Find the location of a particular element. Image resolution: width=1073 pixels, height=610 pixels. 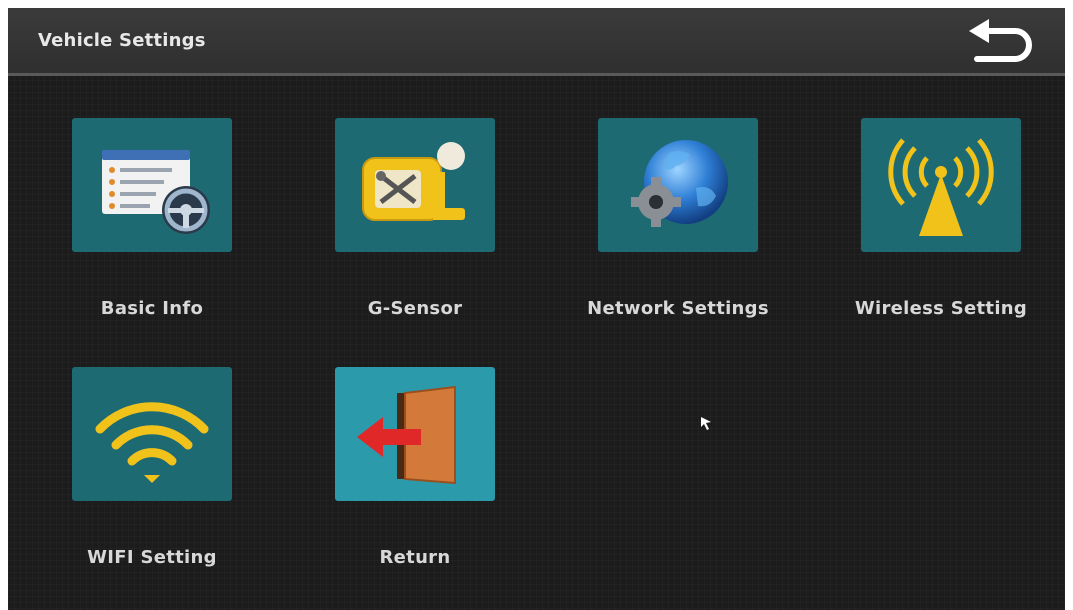

return-tile is located at coordinates (415, 434).